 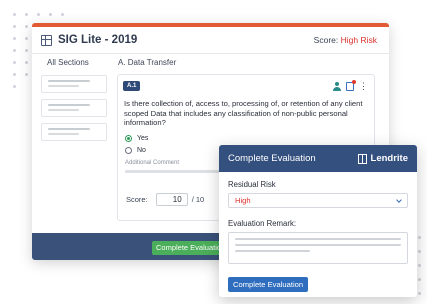 I want to click on residual-risk-select: High, so click(x=318, y=200).